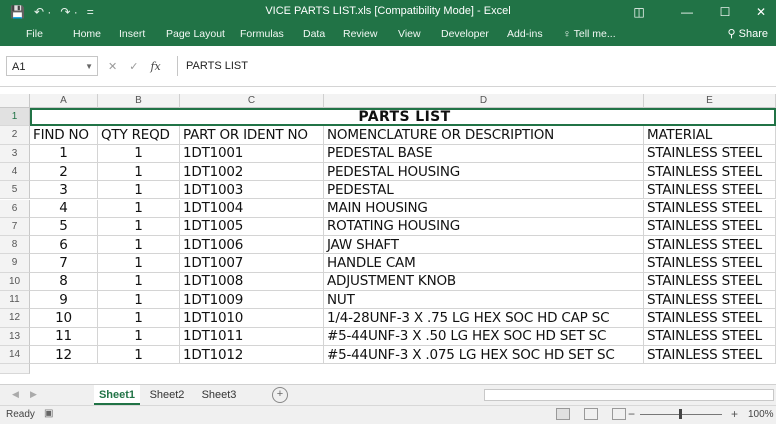 The height and width of the screenshot is (424, 776). I want to click on sheet-title-cell: PARTS LIST, so click(403, 117).